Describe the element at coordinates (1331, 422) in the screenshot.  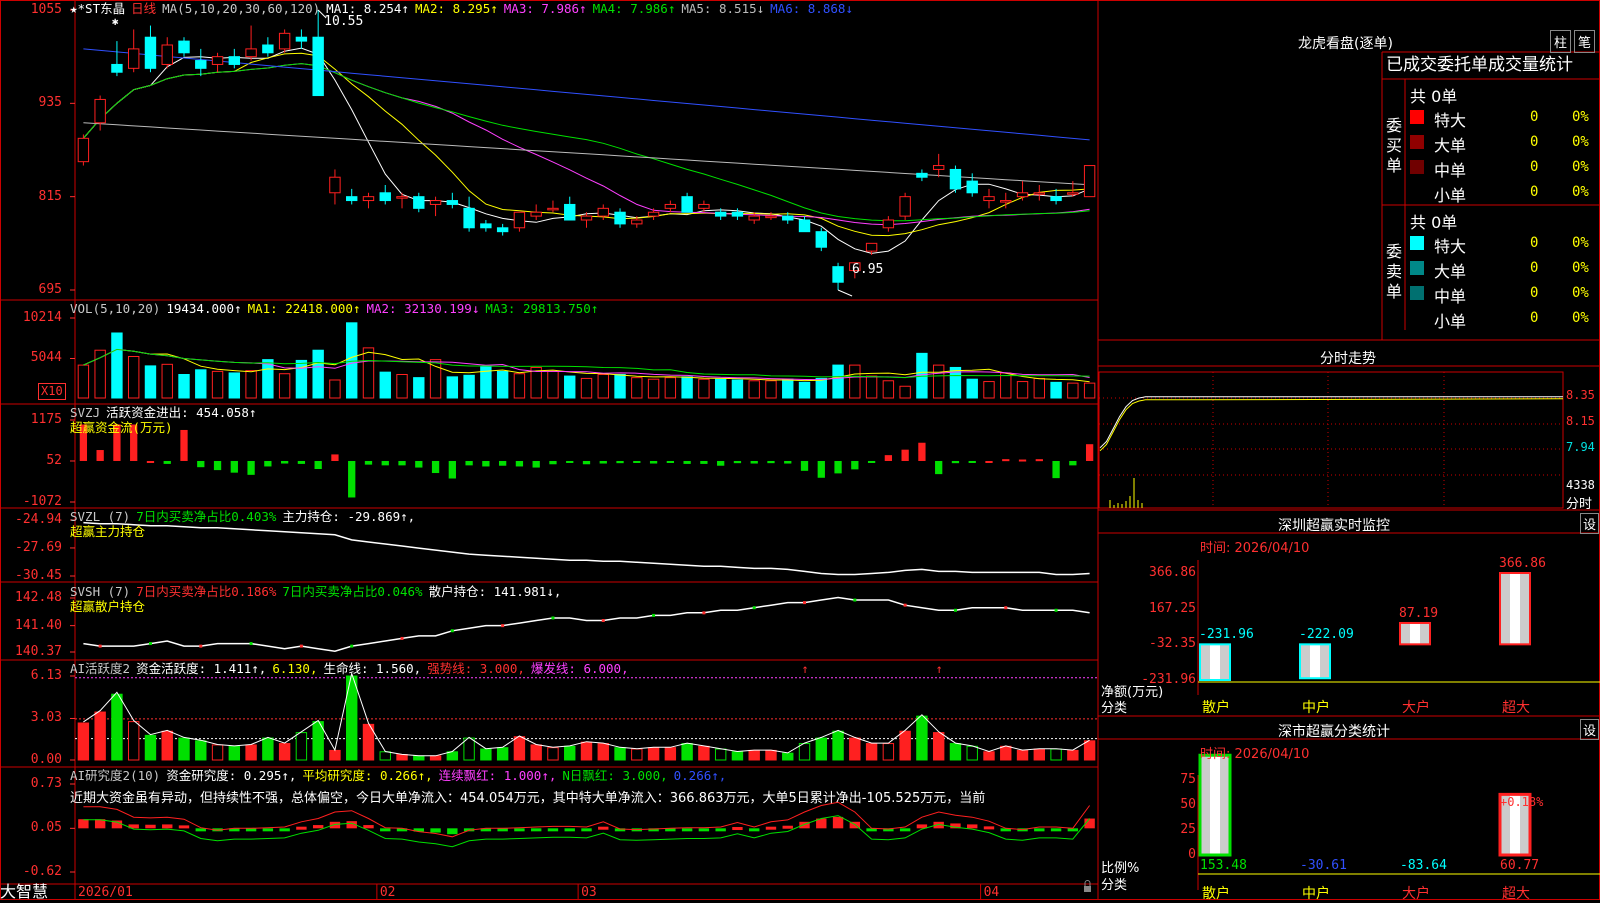
I see `intraday-price-line` at that location.